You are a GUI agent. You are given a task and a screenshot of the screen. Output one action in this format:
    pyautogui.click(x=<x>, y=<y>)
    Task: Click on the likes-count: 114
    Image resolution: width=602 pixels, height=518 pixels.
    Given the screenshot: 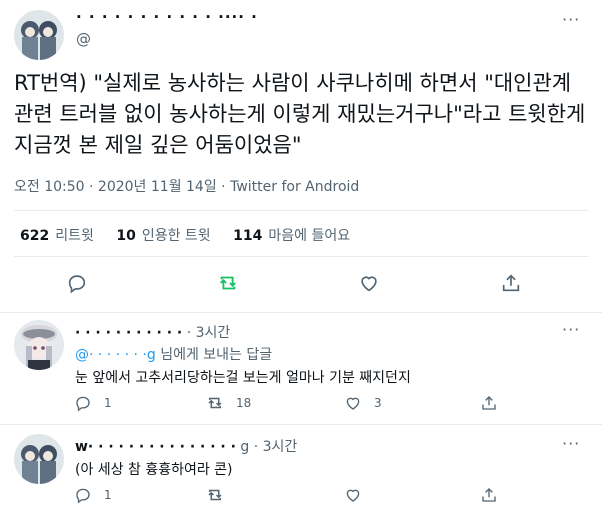 What is the action you would take?
    pyautogui.click(x=248, y=236)
    